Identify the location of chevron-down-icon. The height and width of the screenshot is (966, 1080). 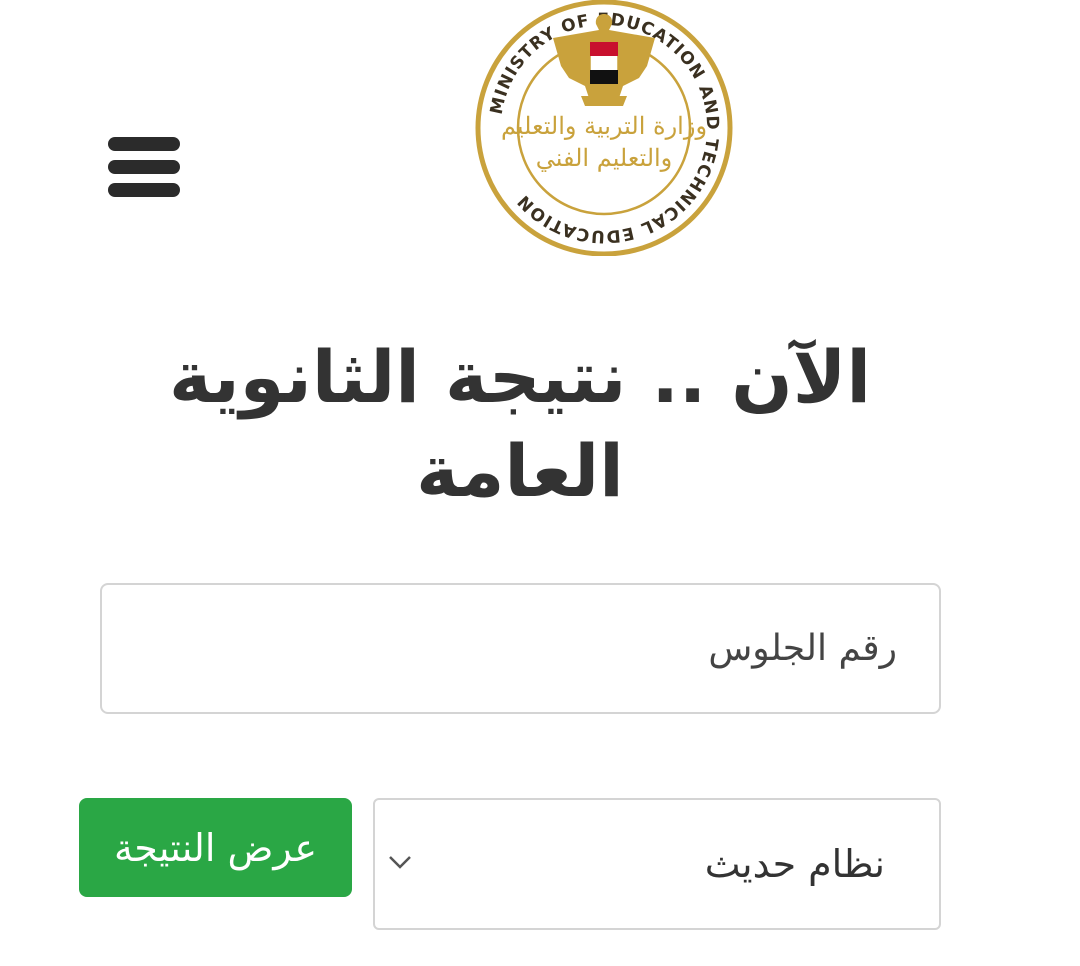
(400, 862).